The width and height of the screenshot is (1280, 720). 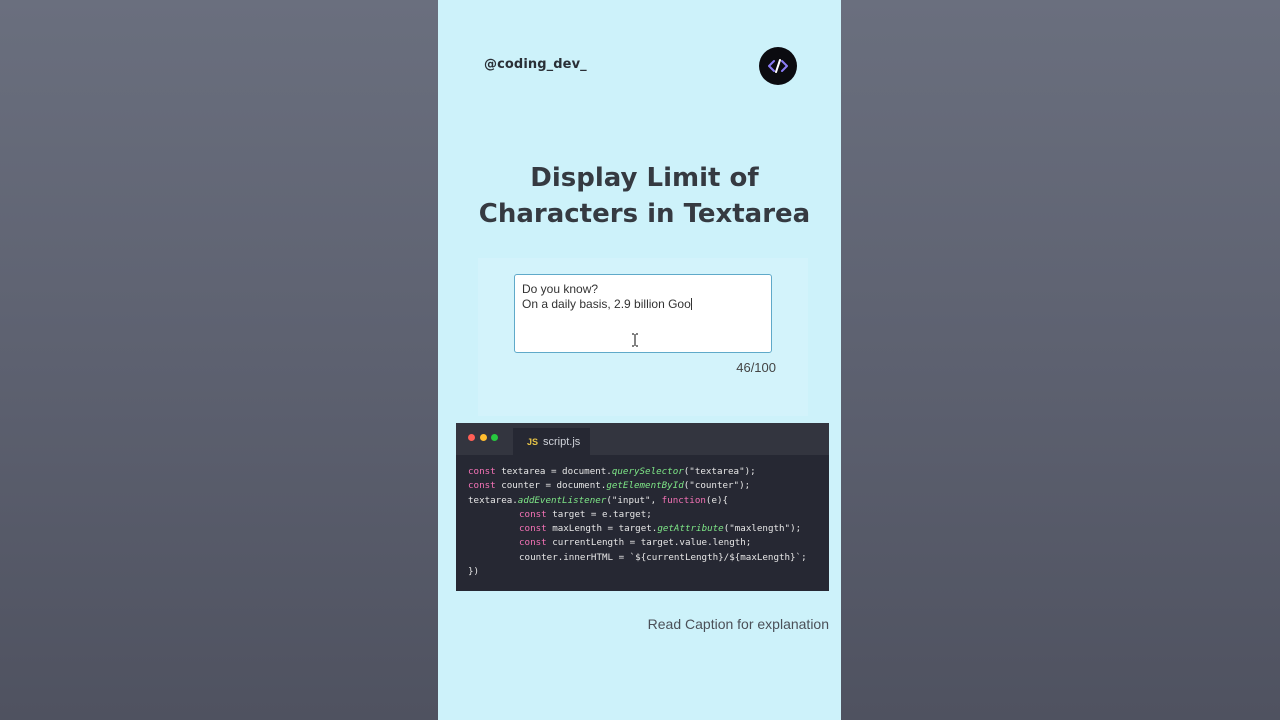 What do you see at coordinates (642, 439) in the screenshot?
I see `editor-titlebar: JS script.js` at bounding box center [642, 439].